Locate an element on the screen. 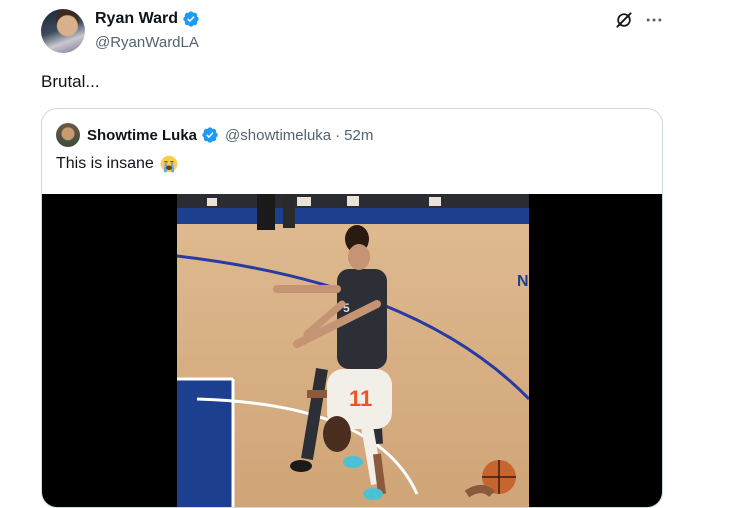  quoted-post-text-row: This is insane is located at coordinates (117, 164).